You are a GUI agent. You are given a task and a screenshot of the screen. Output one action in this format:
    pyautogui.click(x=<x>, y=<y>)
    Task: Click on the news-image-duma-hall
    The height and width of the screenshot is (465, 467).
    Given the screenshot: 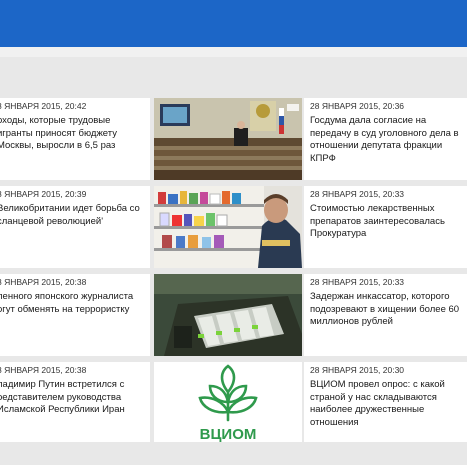 What is the action you would take?
    pyautogui.click(x=228, y=139)
    